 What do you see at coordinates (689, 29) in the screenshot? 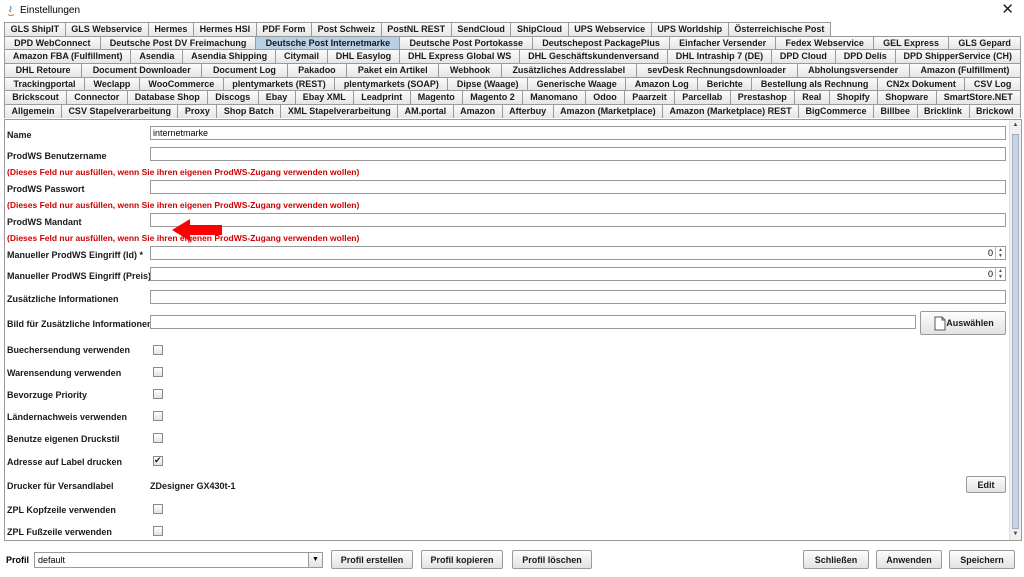
I see `tab-ups-worldship: UPS Worldship` at bounding box center [689, 29].